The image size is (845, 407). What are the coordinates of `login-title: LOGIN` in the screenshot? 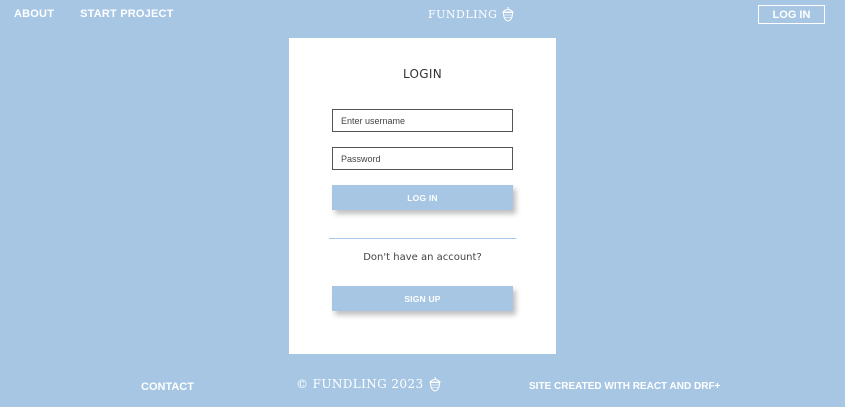 It's located at (422, 74).